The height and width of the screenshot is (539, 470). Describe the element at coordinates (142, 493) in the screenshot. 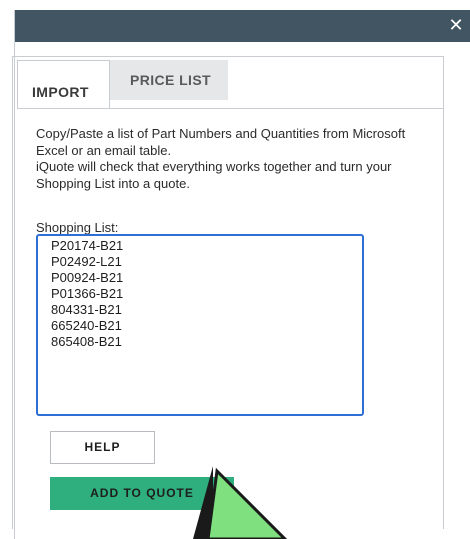

I see `add-to-quote-button: ADD TO QUOTE` at that location.